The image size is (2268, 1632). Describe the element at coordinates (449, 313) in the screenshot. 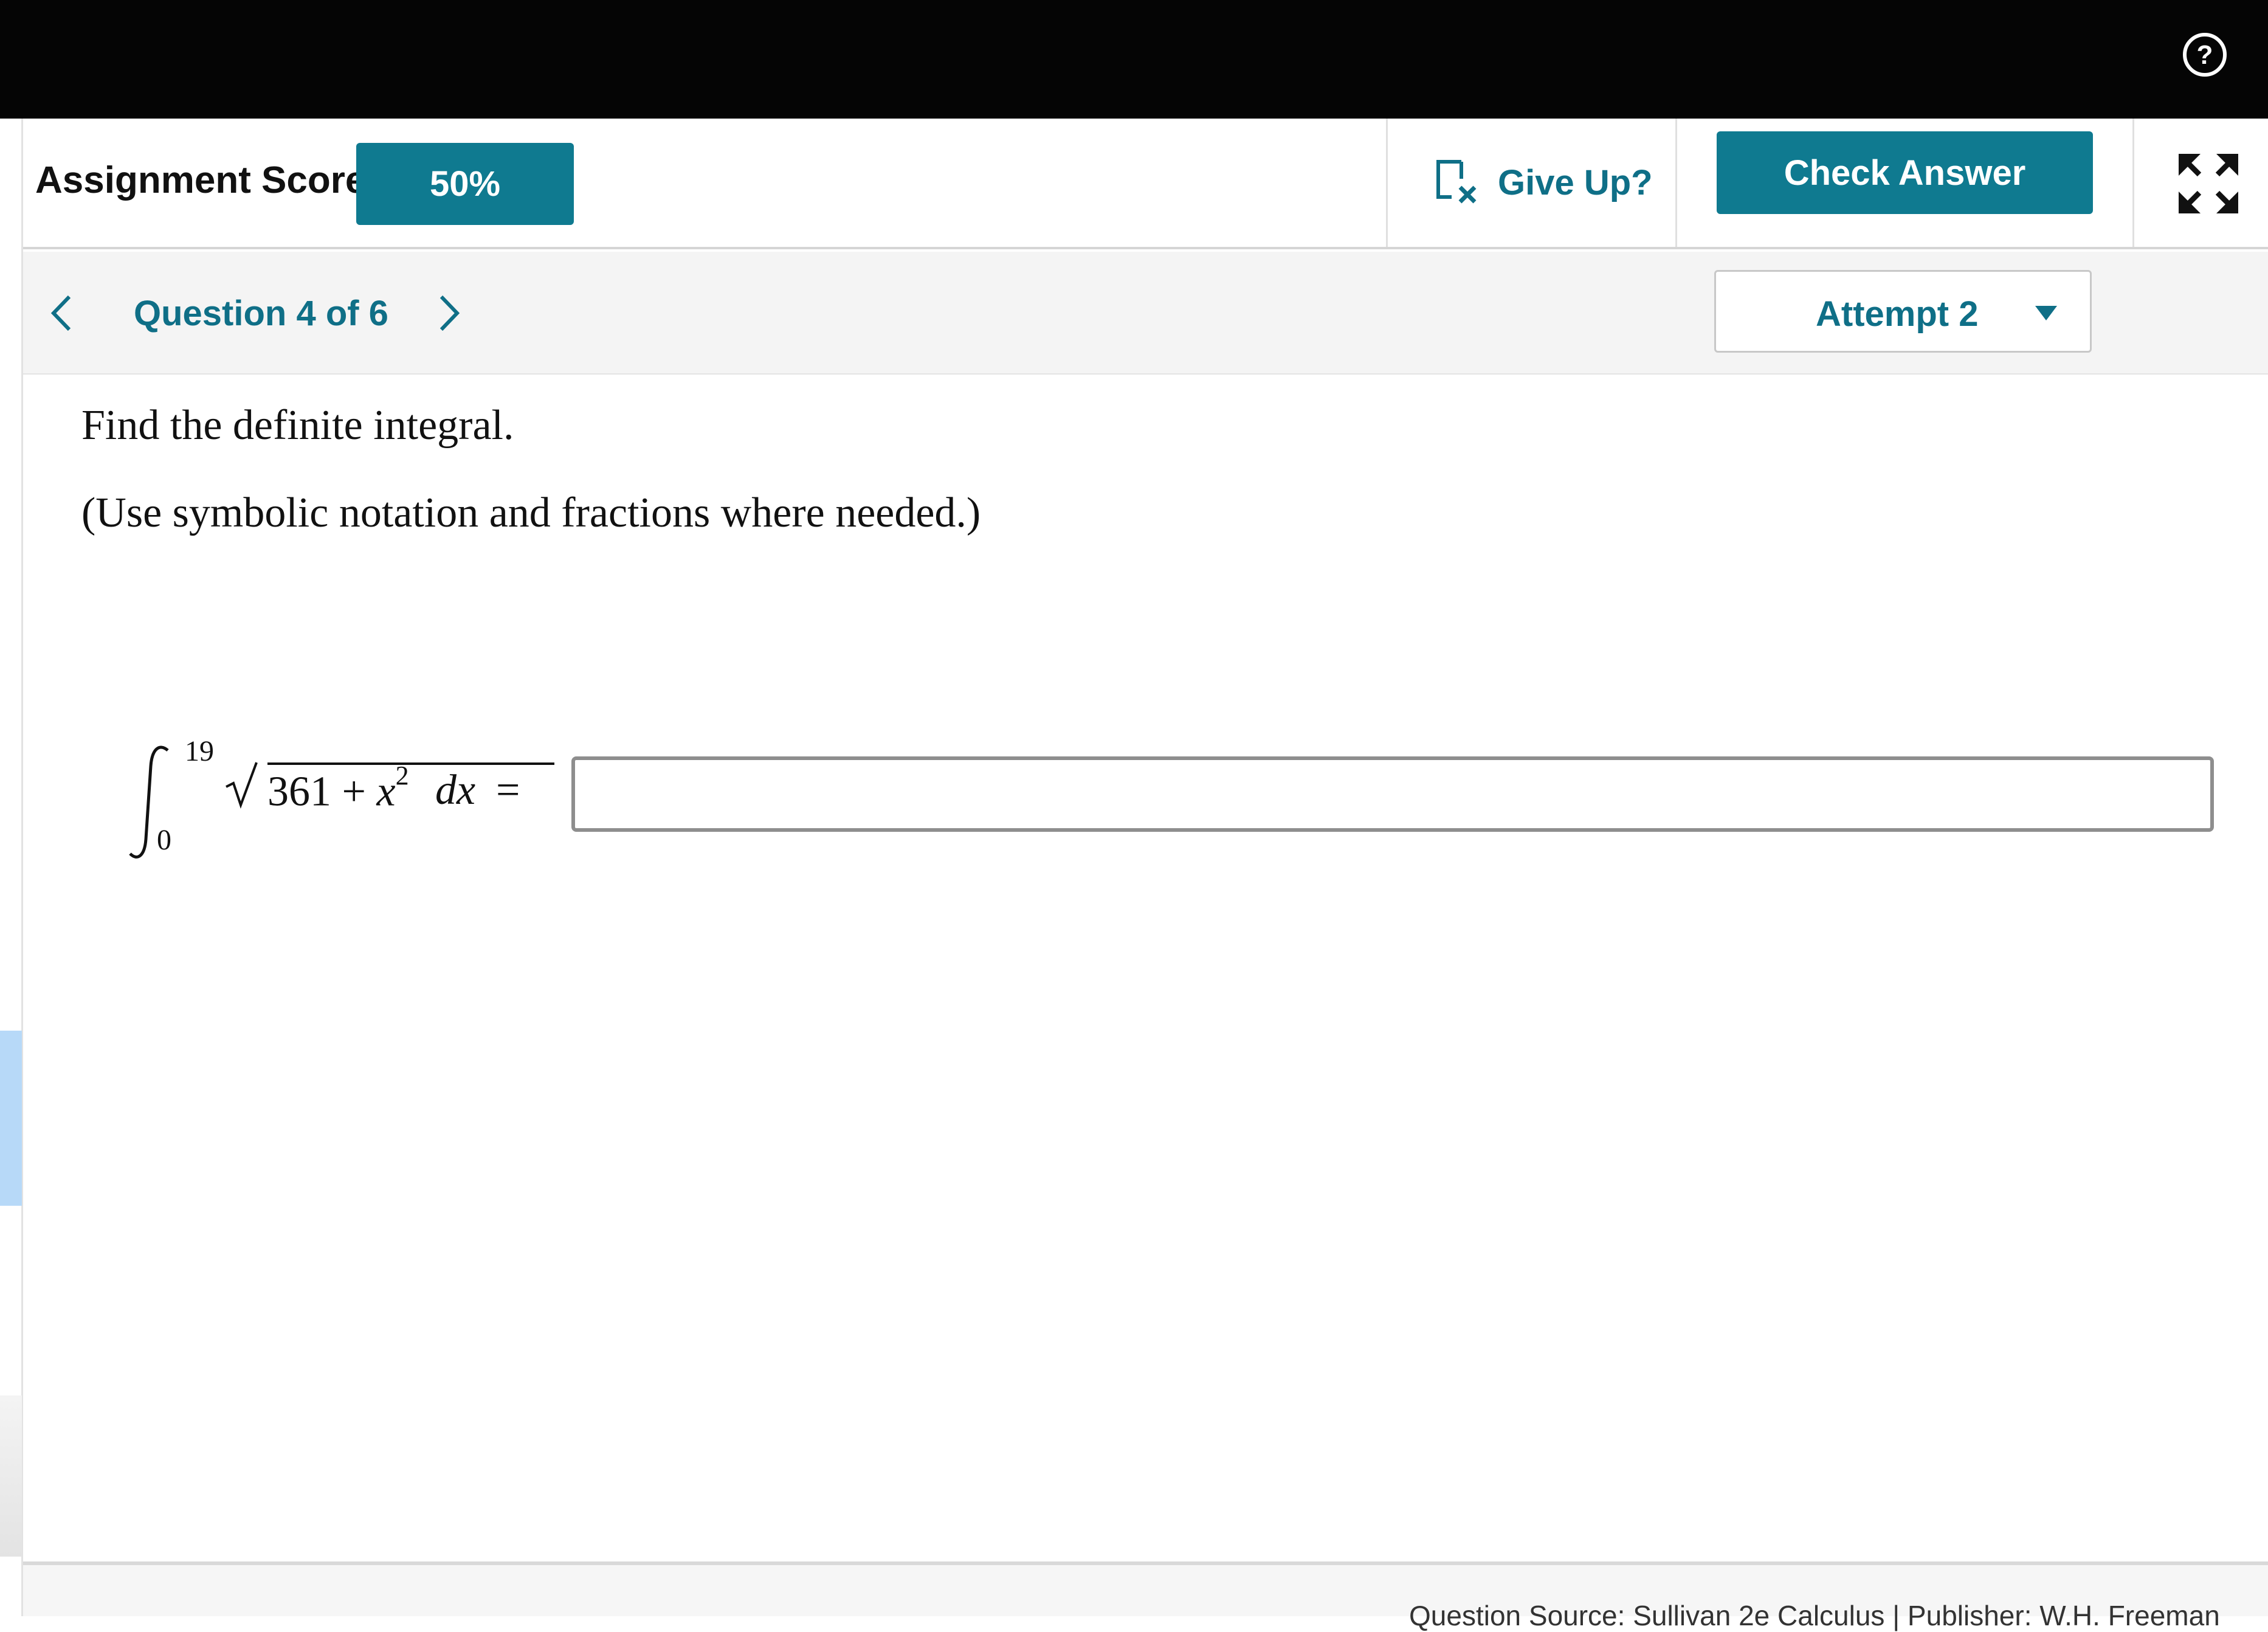

I see `next-question-chevron-icon` at that location.